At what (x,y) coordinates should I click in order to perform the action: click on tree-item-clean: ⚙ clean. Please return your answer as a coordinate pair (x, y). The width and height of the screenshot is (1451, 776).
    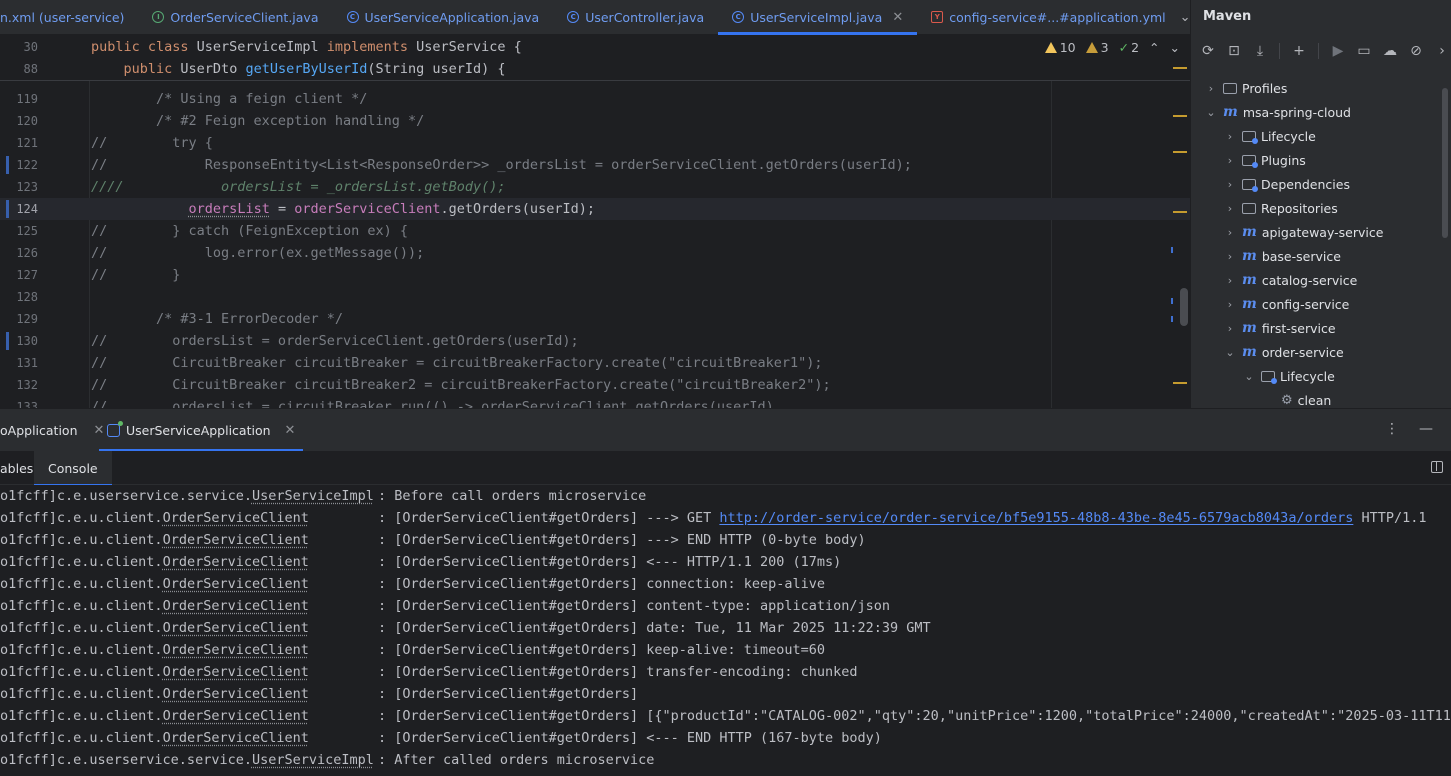
    Looking at the image, I should click on (1306, 398).